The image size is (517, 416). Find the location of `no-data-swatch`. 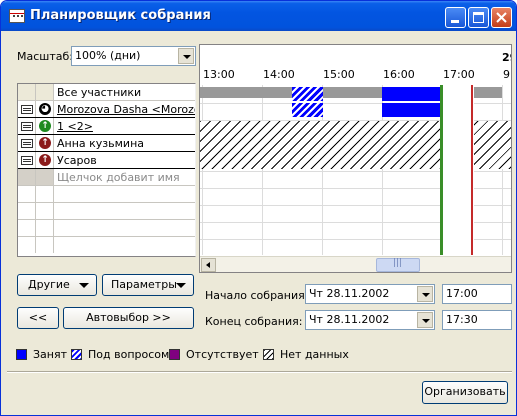

no-data-swatch is located at coordinates (268, 354).